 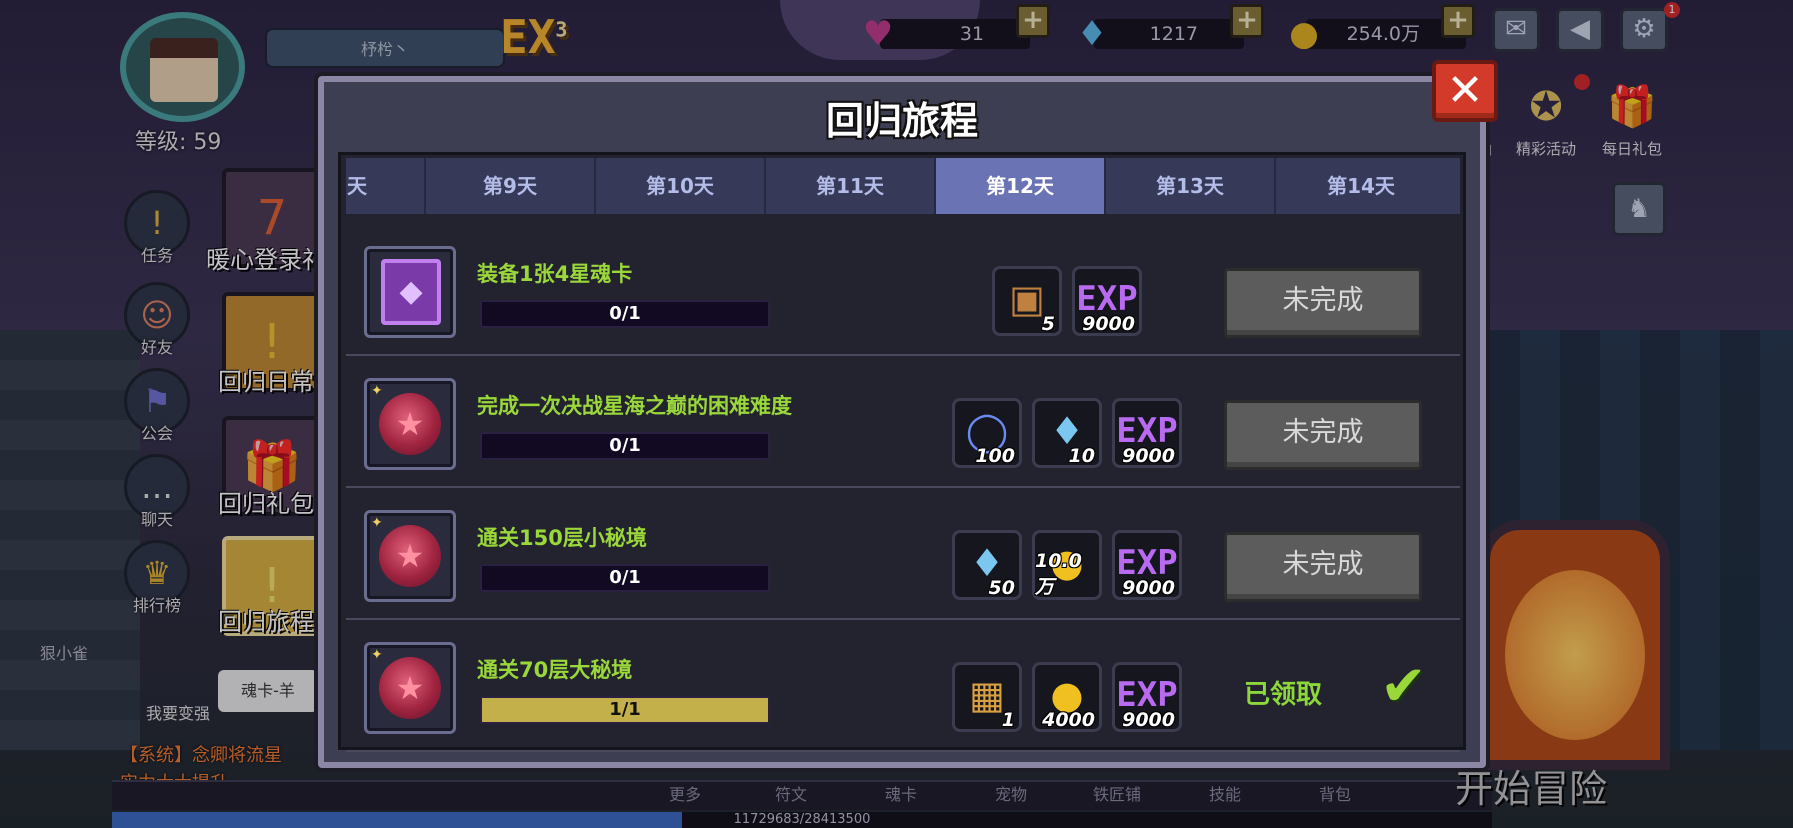 I want to click on task-title: 完成一次决战星海之巅的困难难度, so click(x=634, y=406).